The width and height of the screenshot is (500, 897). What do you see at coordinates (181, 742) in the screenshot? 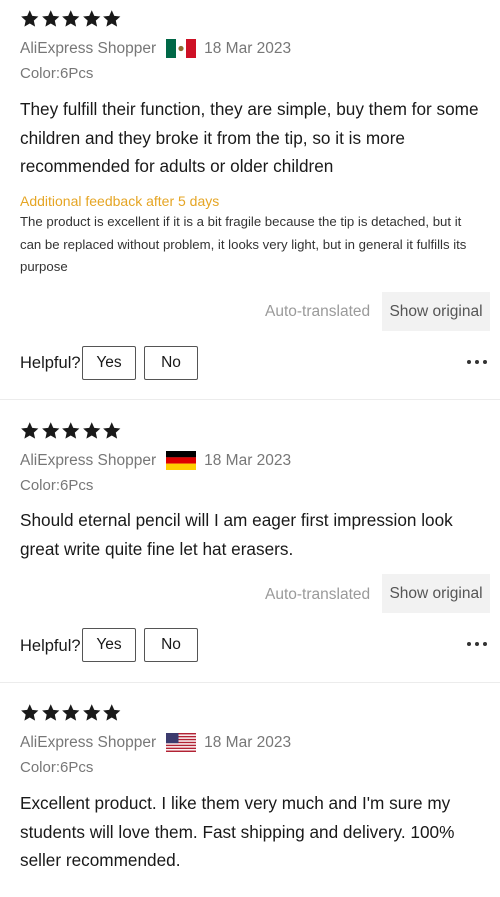
I see `usa-flag-icon` at bounding box center [181, 742].